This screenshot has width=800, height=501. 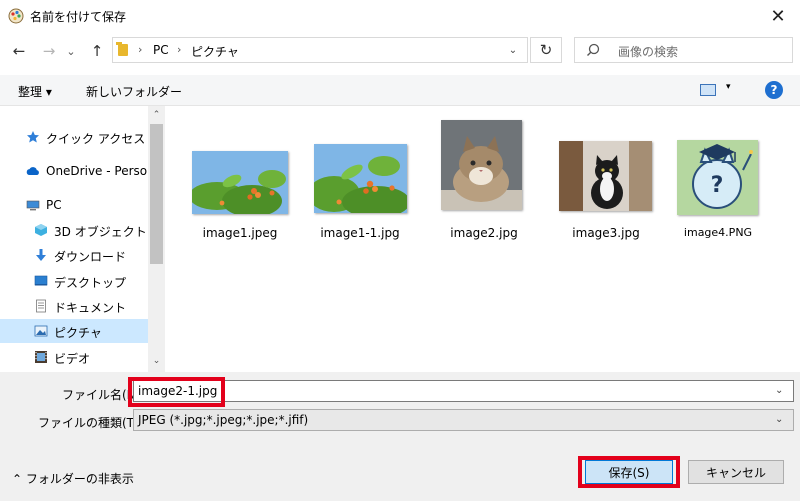 I want to click on search-placeholder: 画像の検索, so click(x=648, y=52).